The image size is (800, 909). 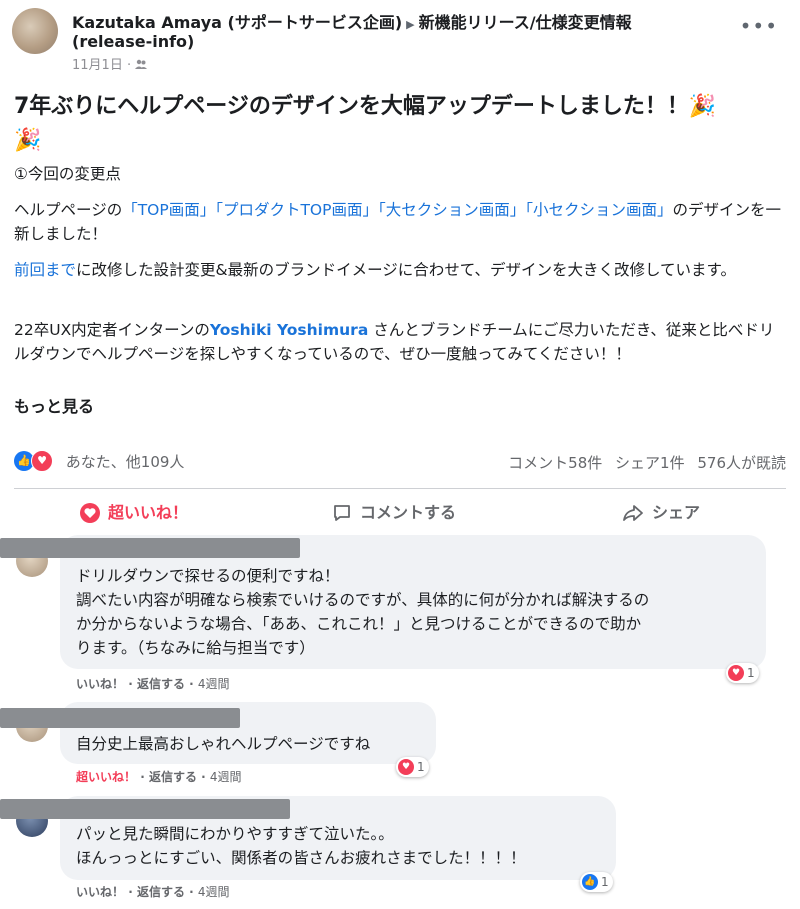 I want to click on comment-actions: 超いいね！ · 返信する · 4週間, so click(x=159, y=777).